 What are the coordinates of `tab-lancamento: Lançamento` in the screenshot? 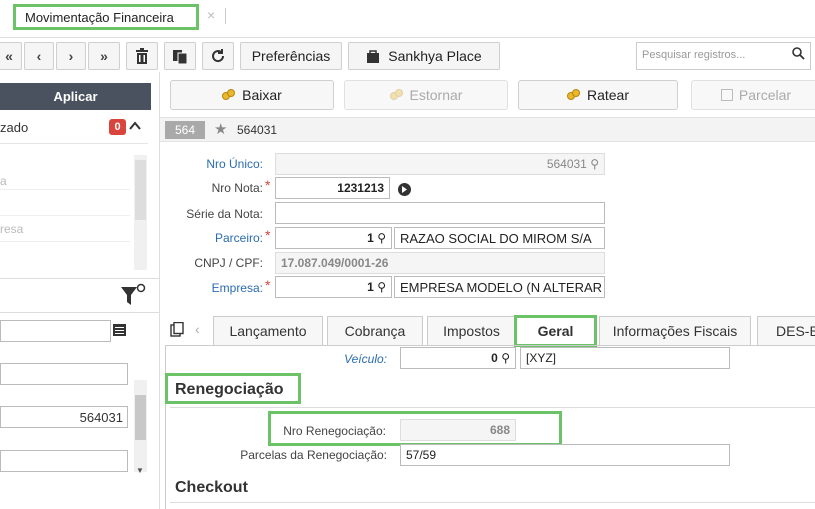 It's located at (268, 330).